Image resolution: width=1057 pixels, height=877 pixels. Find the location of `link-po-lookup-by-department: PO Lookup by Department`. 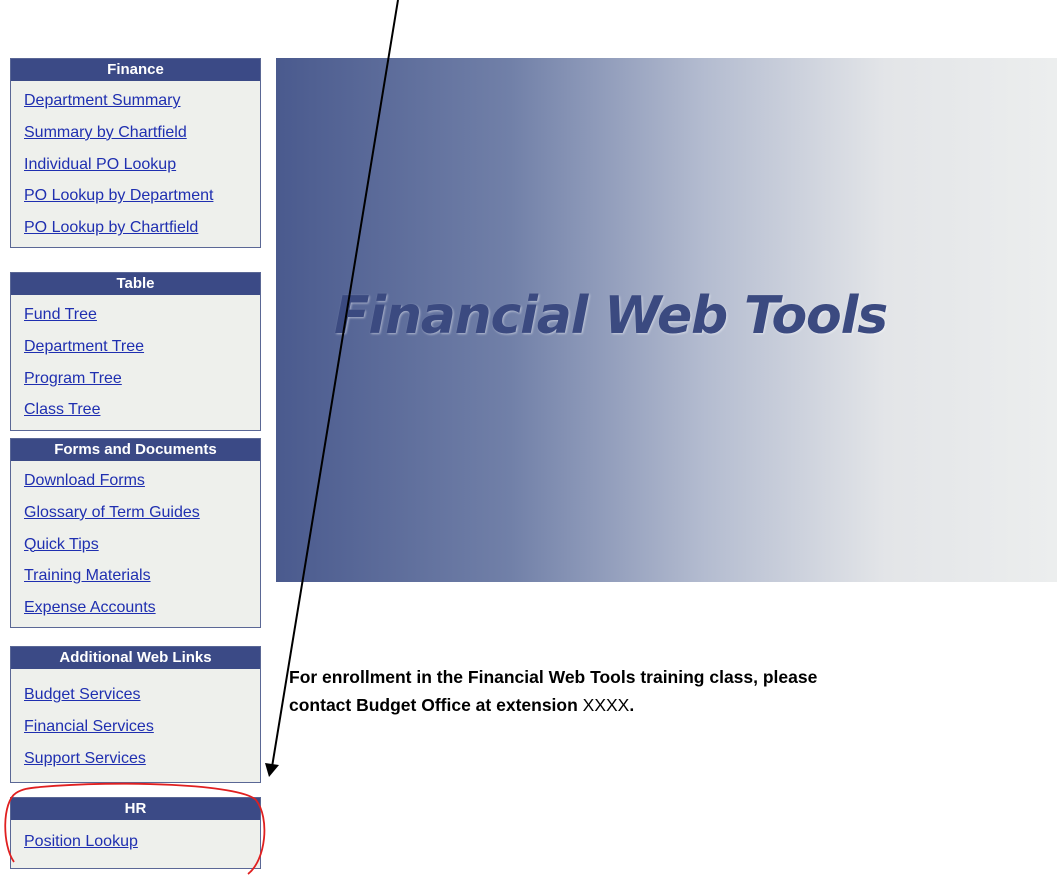

link-po-lookup-by-department: PO Lookup by Department is located at coordinates (135, 196).